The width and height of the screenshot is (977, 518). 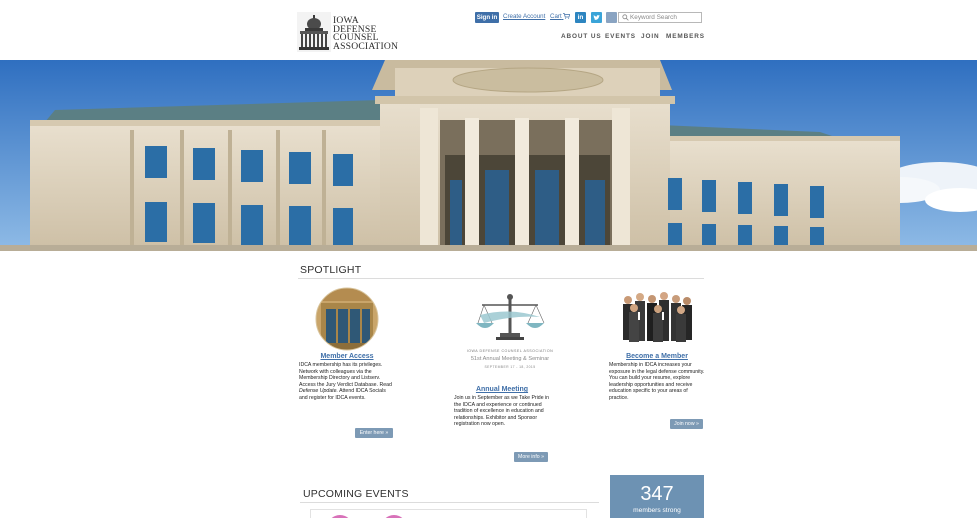 I want to click on twitter-icon, so click(x=596, y=17).